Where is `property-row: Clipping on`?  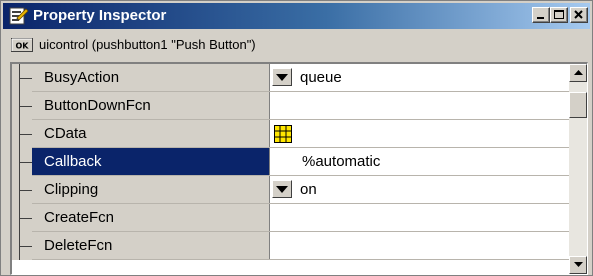 property-row: Clipping on is located at coordinates (291, 190).